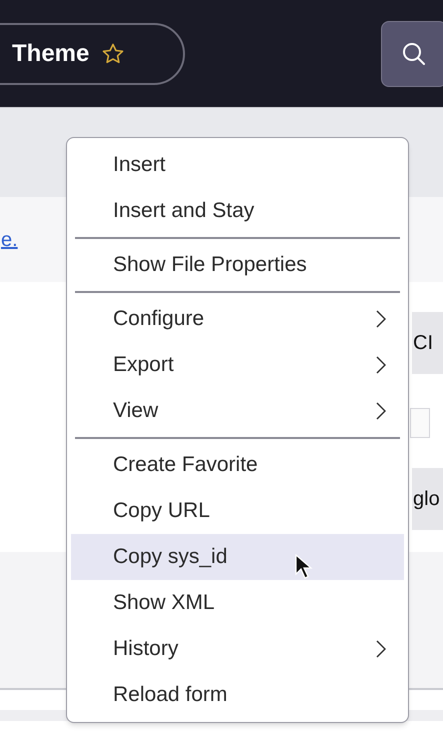 This screenshot has width=443, height=731. Describe the element at coordinates (170, 695) in the screenshot. I see `menu-item-label: Reload form` at that location.